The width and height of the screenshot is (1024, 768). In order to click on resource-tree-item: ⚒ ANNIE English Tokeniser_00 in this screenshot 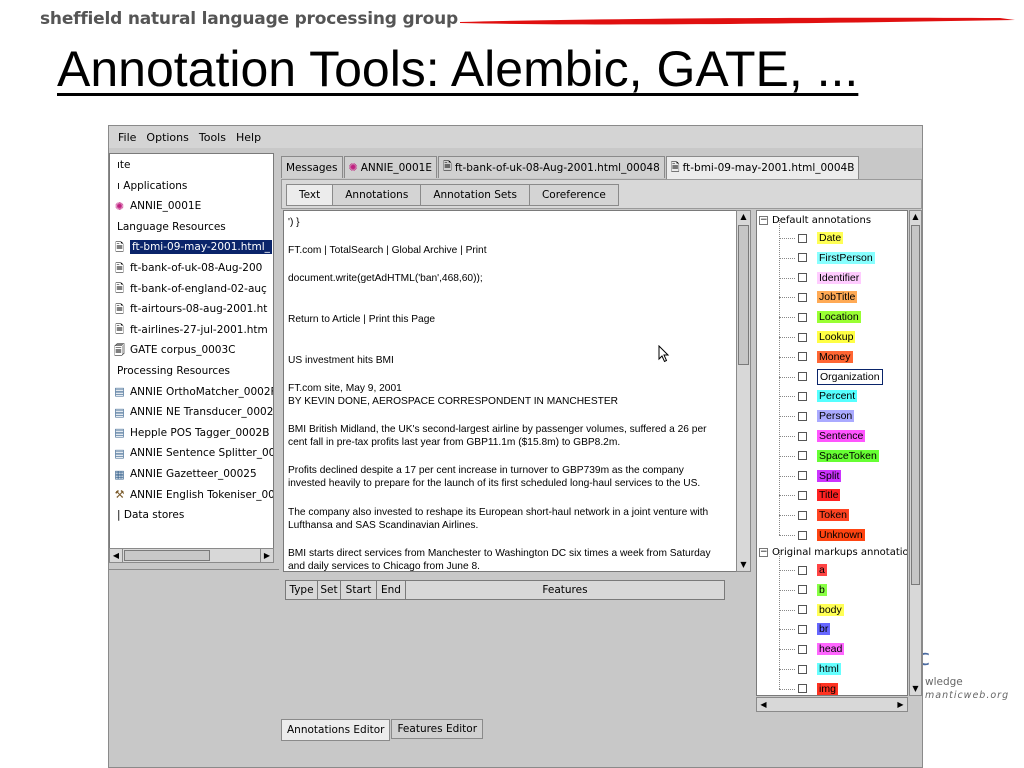, I will do `click(193, 495)`.